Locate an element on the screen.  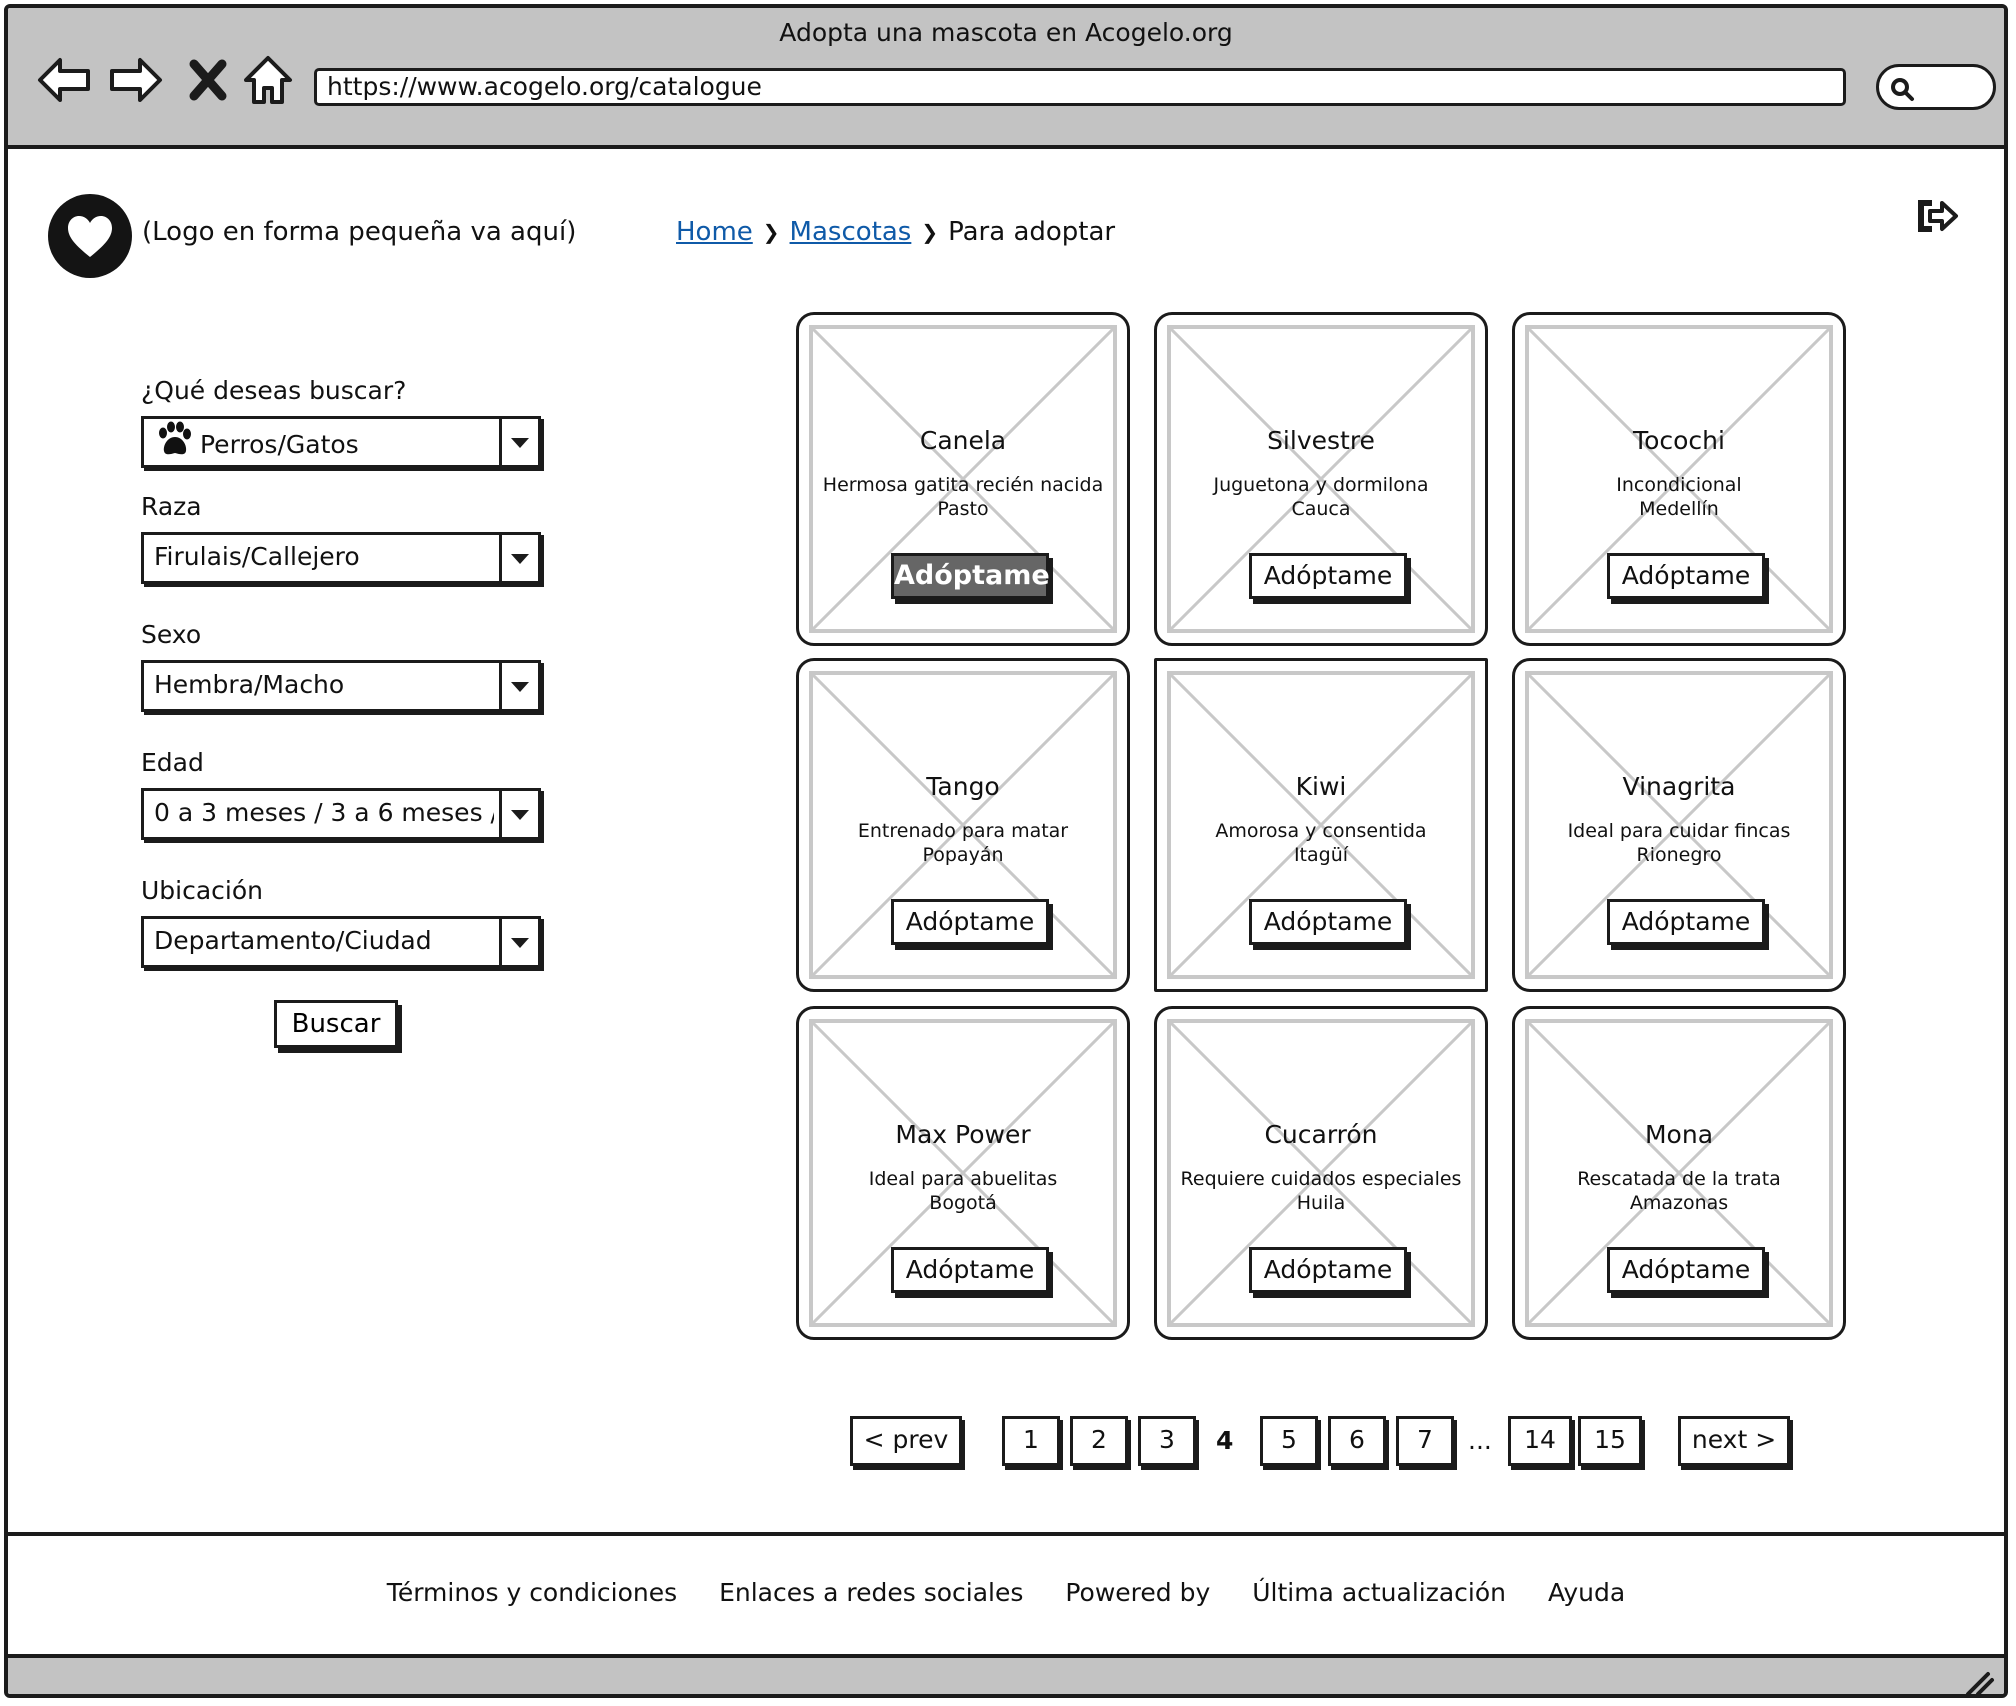
page-button: 5 is located at coordinates (1289, 1441).